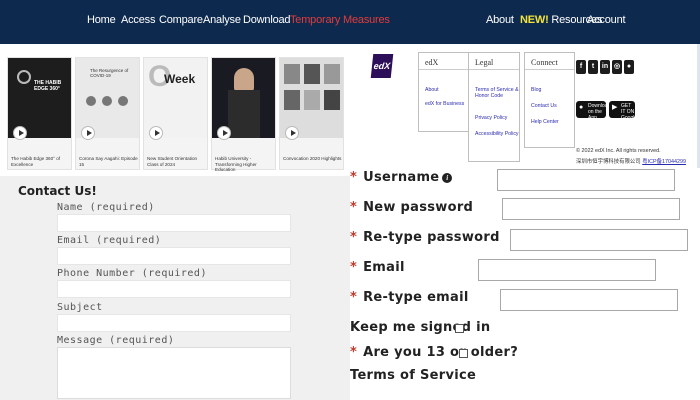 This screenshot has height=400, width=700. What do you see at coordinates (244, 80) in the screenshot?
I see `speaker-portrait` at bounding box center [244, 80].